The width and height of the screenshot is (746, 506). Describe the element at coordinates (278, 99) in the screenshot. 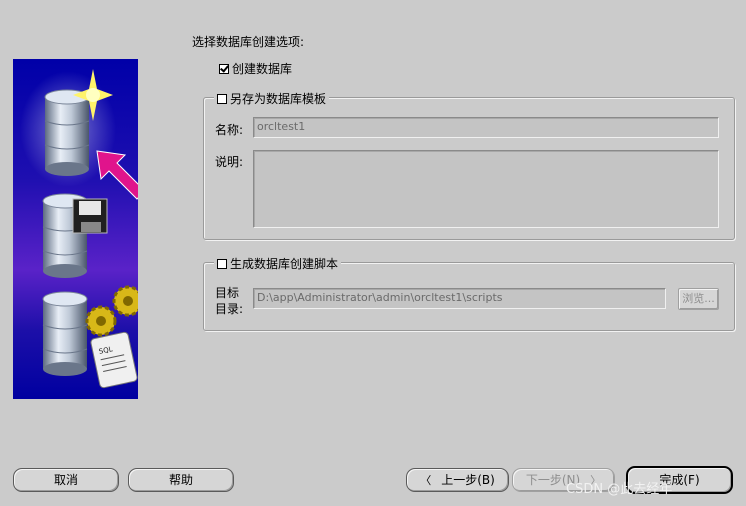

I see `save-template-label: 另存为数据库模板` at that location.